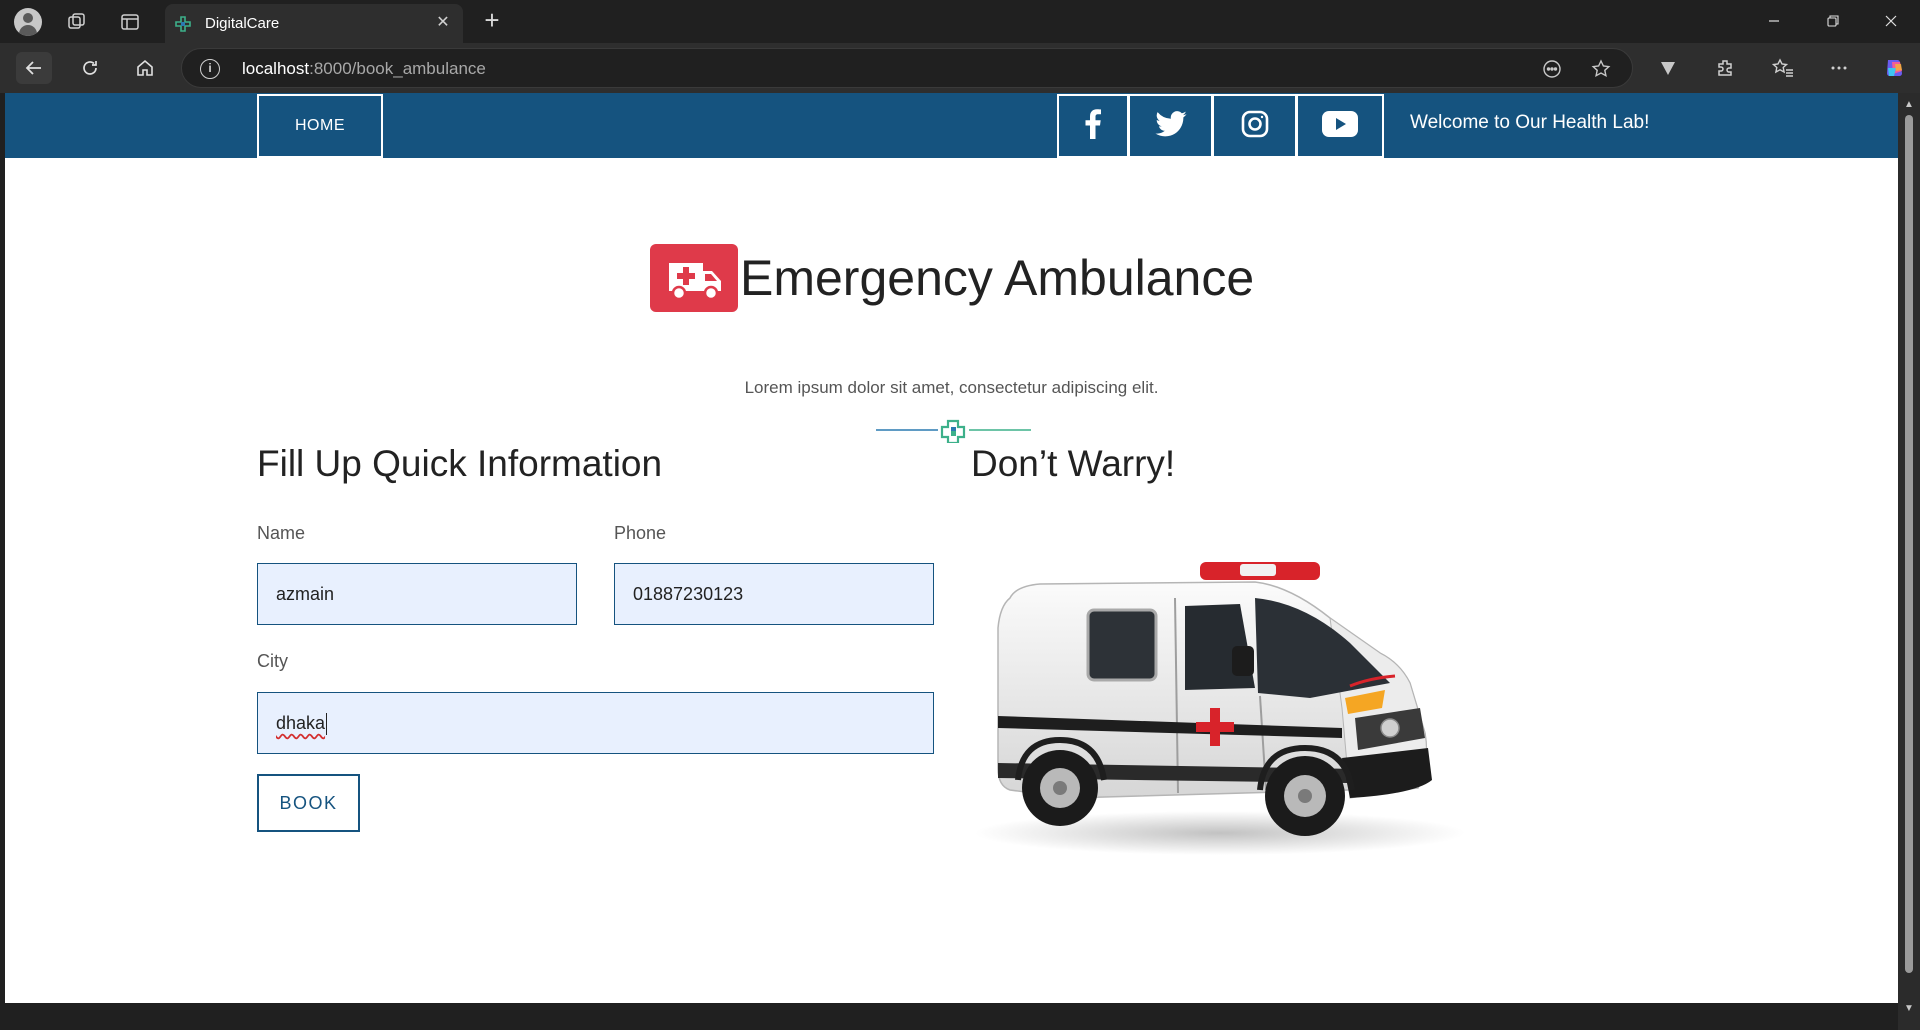 This screenshot has height=1030, width=1920. I want to click on browser-toolbar: i localhost:8000/book_ambulance, so click(960, 68).